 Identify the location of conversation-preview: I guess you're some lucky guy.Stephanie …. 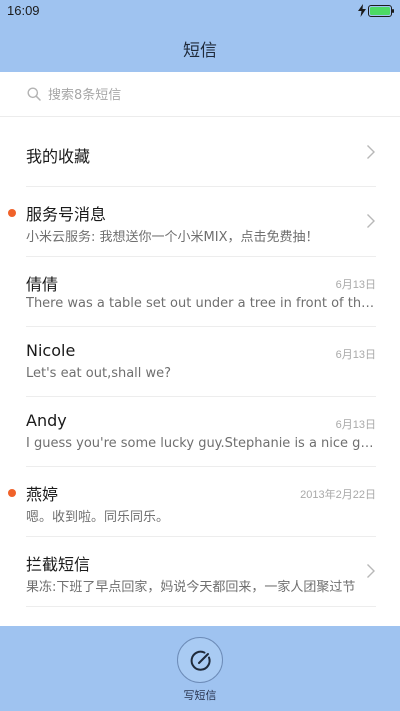
(201, 443).